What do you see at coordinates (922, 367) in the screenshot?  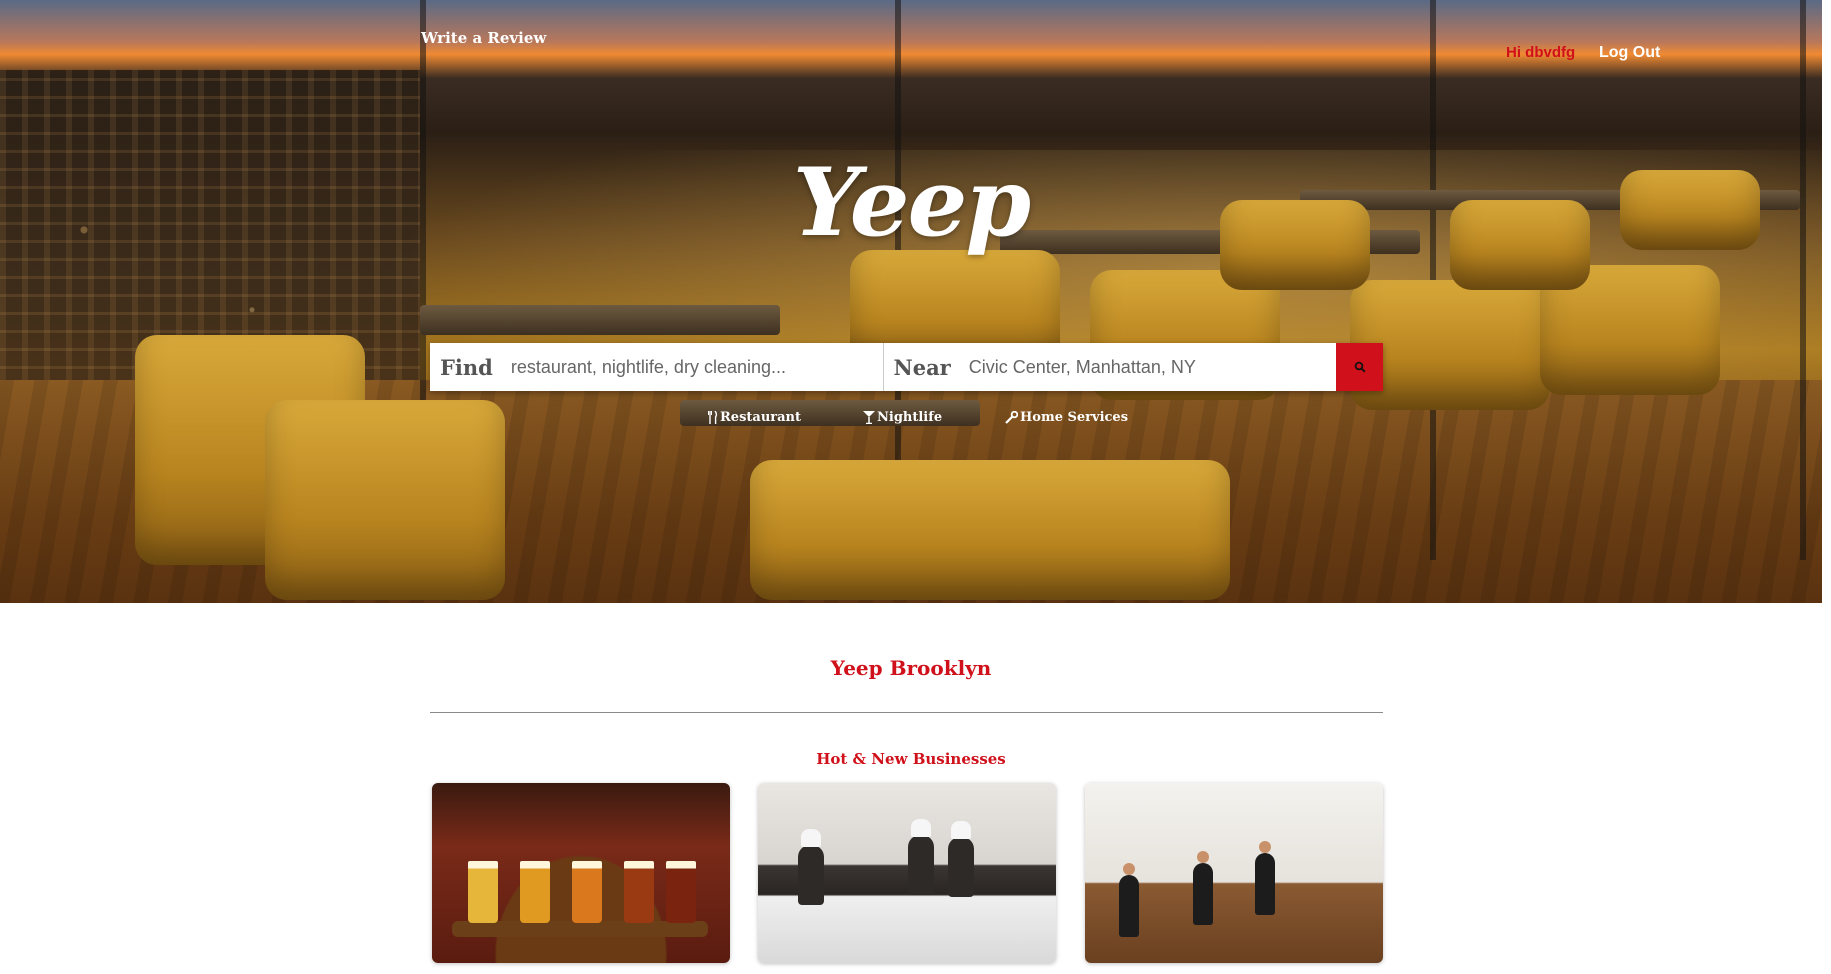 I see `near-label: Near` at bounding box center [922, 367].